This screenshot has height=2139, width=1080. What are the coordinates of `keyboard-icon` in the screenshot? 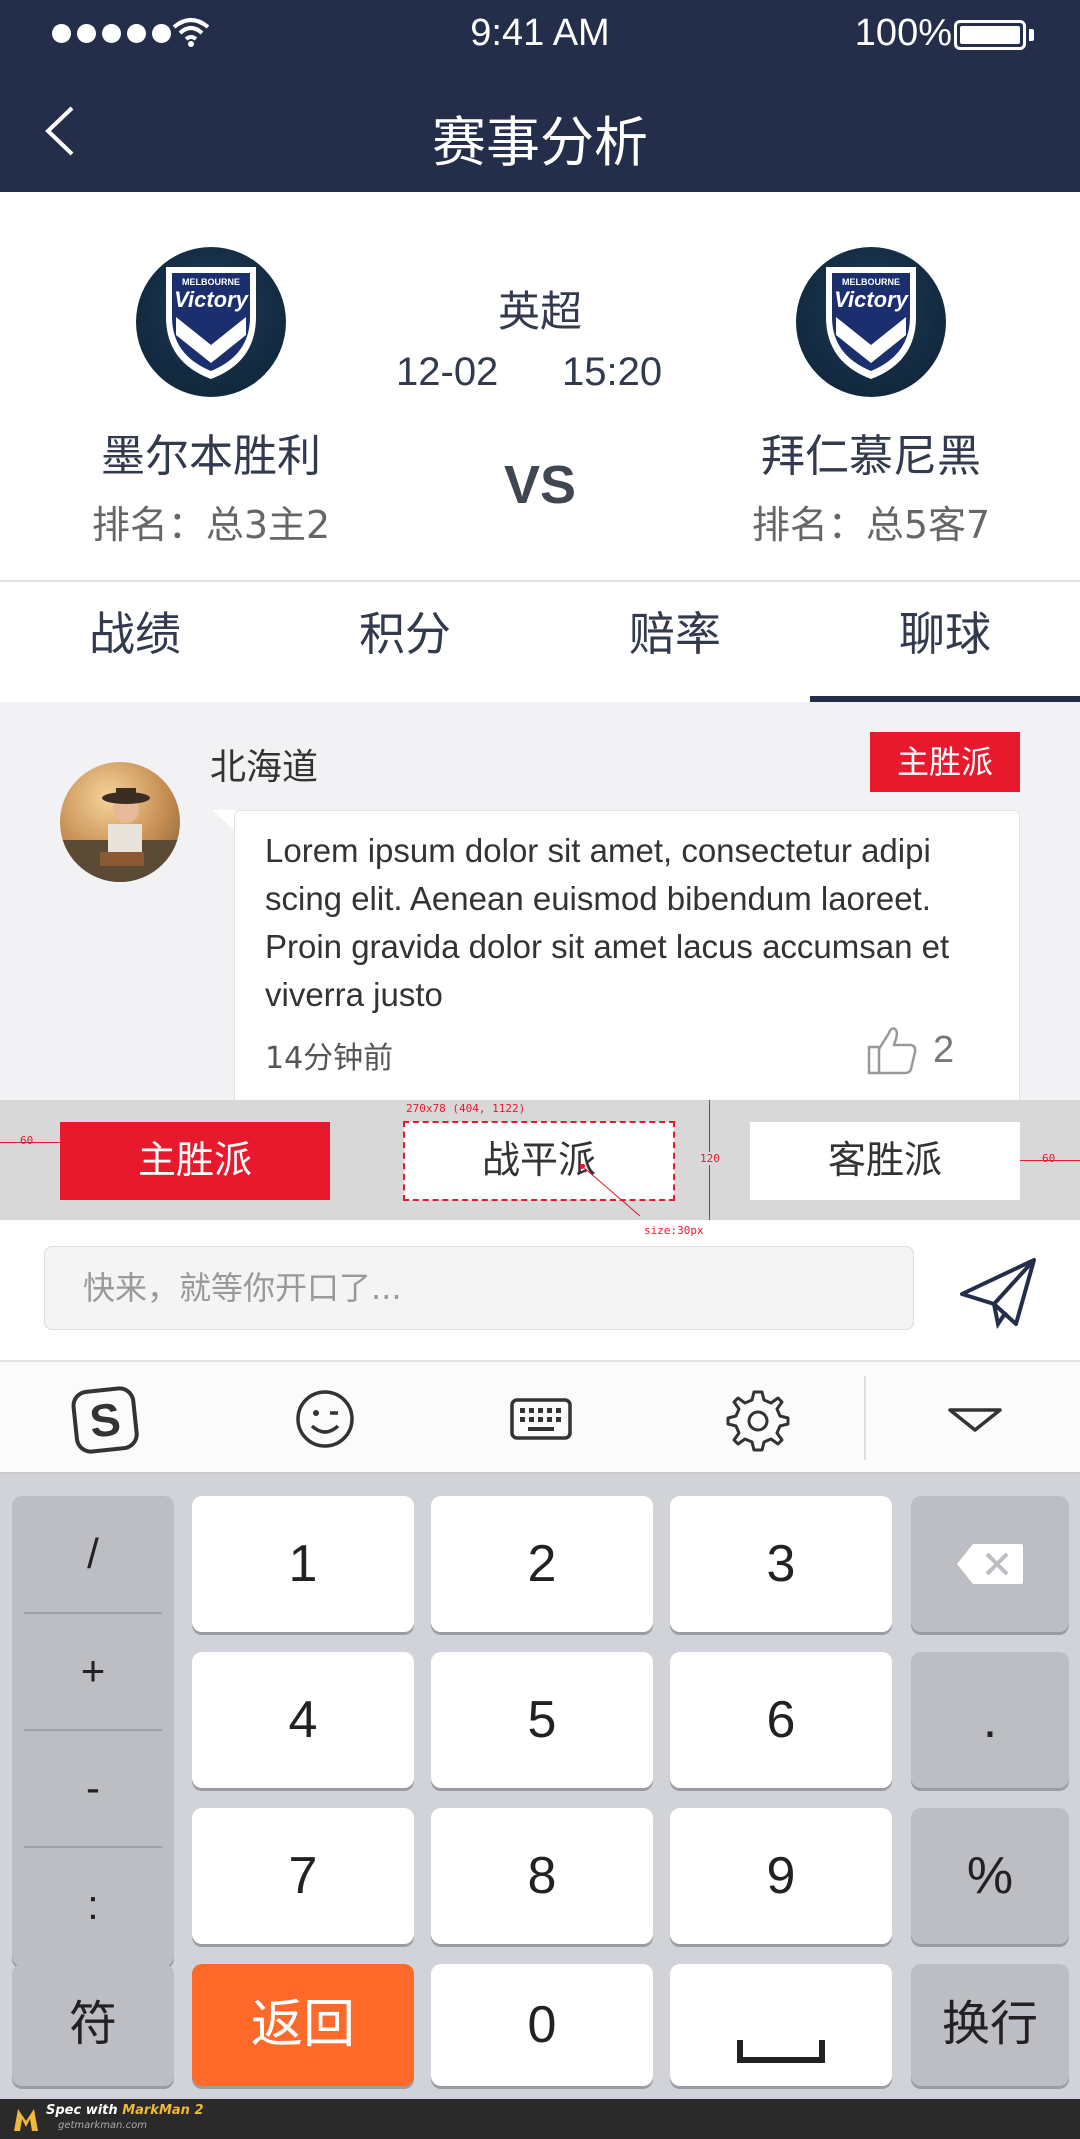 It's located at (541, 1419).